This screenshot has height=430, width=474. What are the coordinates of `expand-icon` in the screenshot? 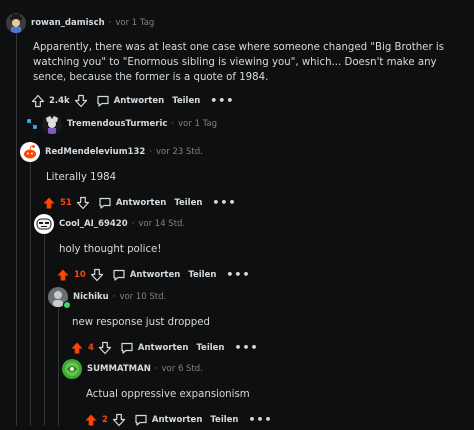 It's located at (32, 124).